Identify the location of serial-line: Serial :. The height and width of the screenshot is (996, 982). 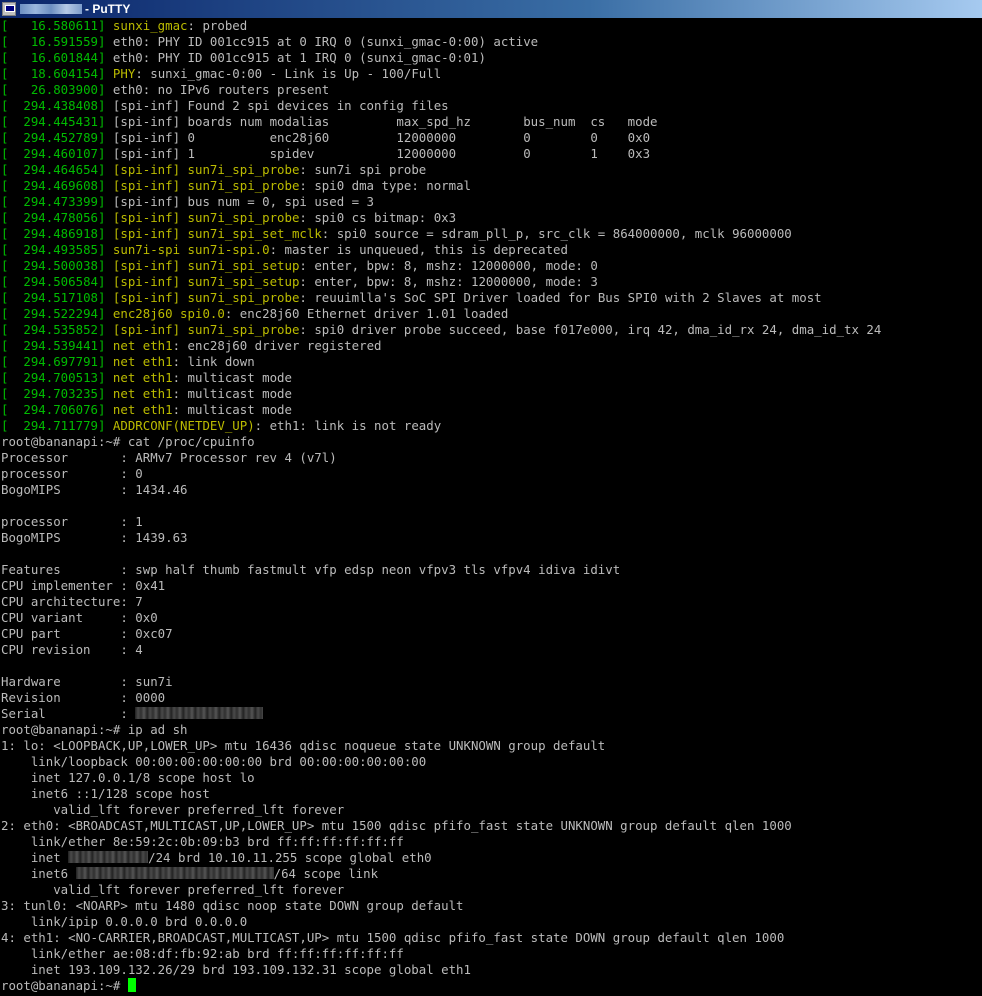
(491, 714).